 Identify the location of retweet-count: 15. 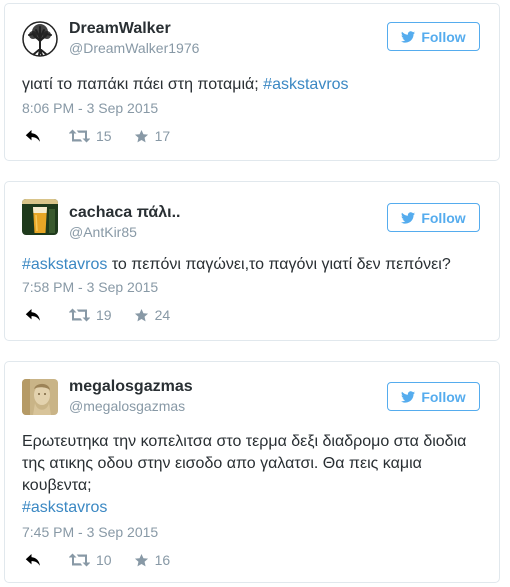
(104, 136).